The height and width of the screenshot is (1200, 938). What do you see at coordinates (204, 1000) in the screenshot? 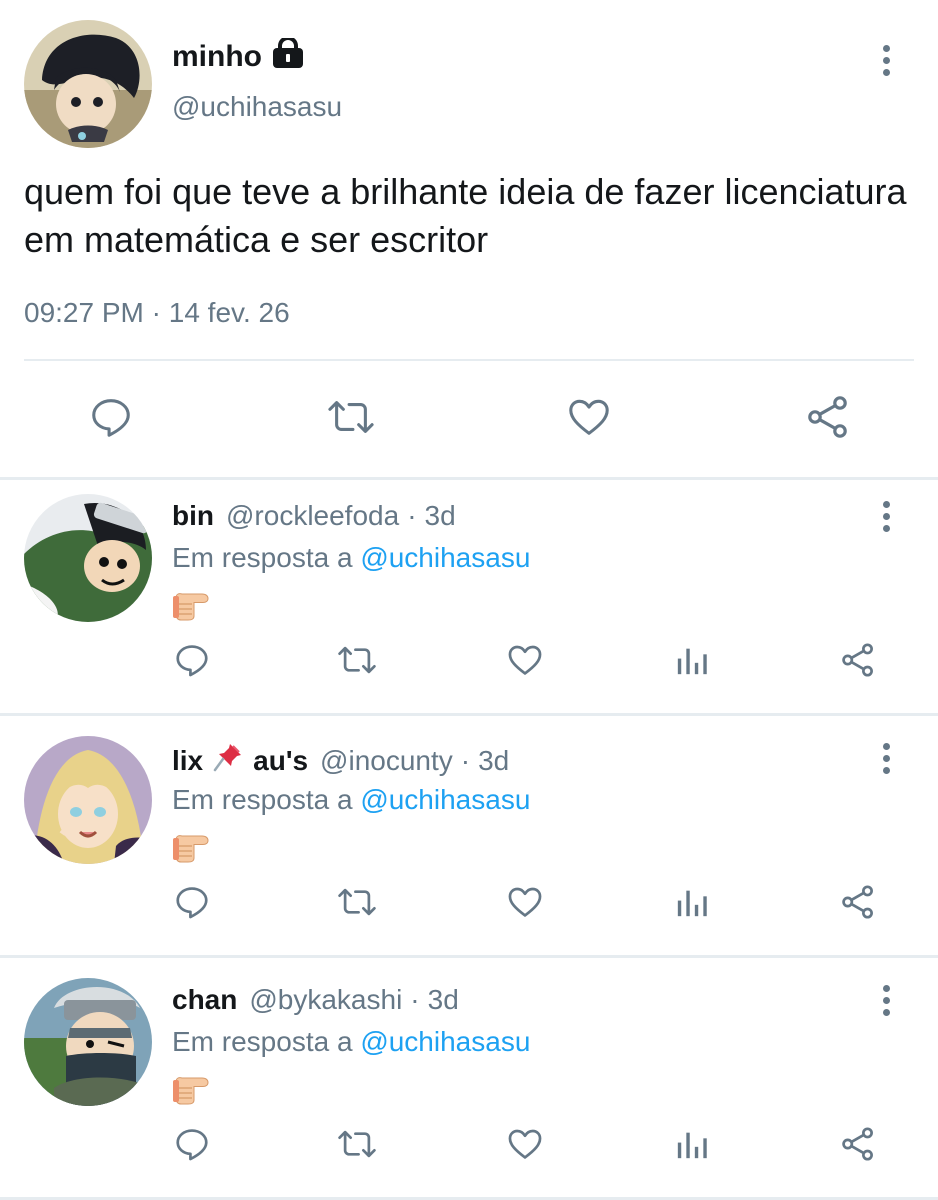
I see `reply-author-name: chan` at bounding box center [204, 1000].